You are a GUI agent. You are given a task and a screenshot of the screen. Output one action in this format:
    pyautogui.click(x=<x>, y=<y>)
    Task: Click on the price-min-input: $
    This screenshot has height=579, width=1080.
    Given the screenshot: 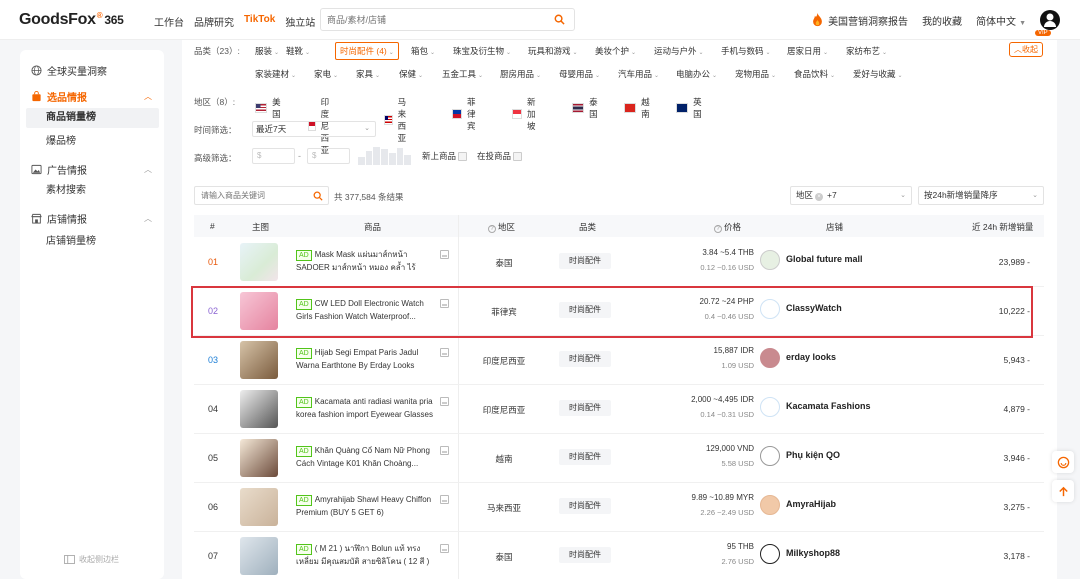 What is the action you would take?
    pyautogui.click(x=273, y=156)
    